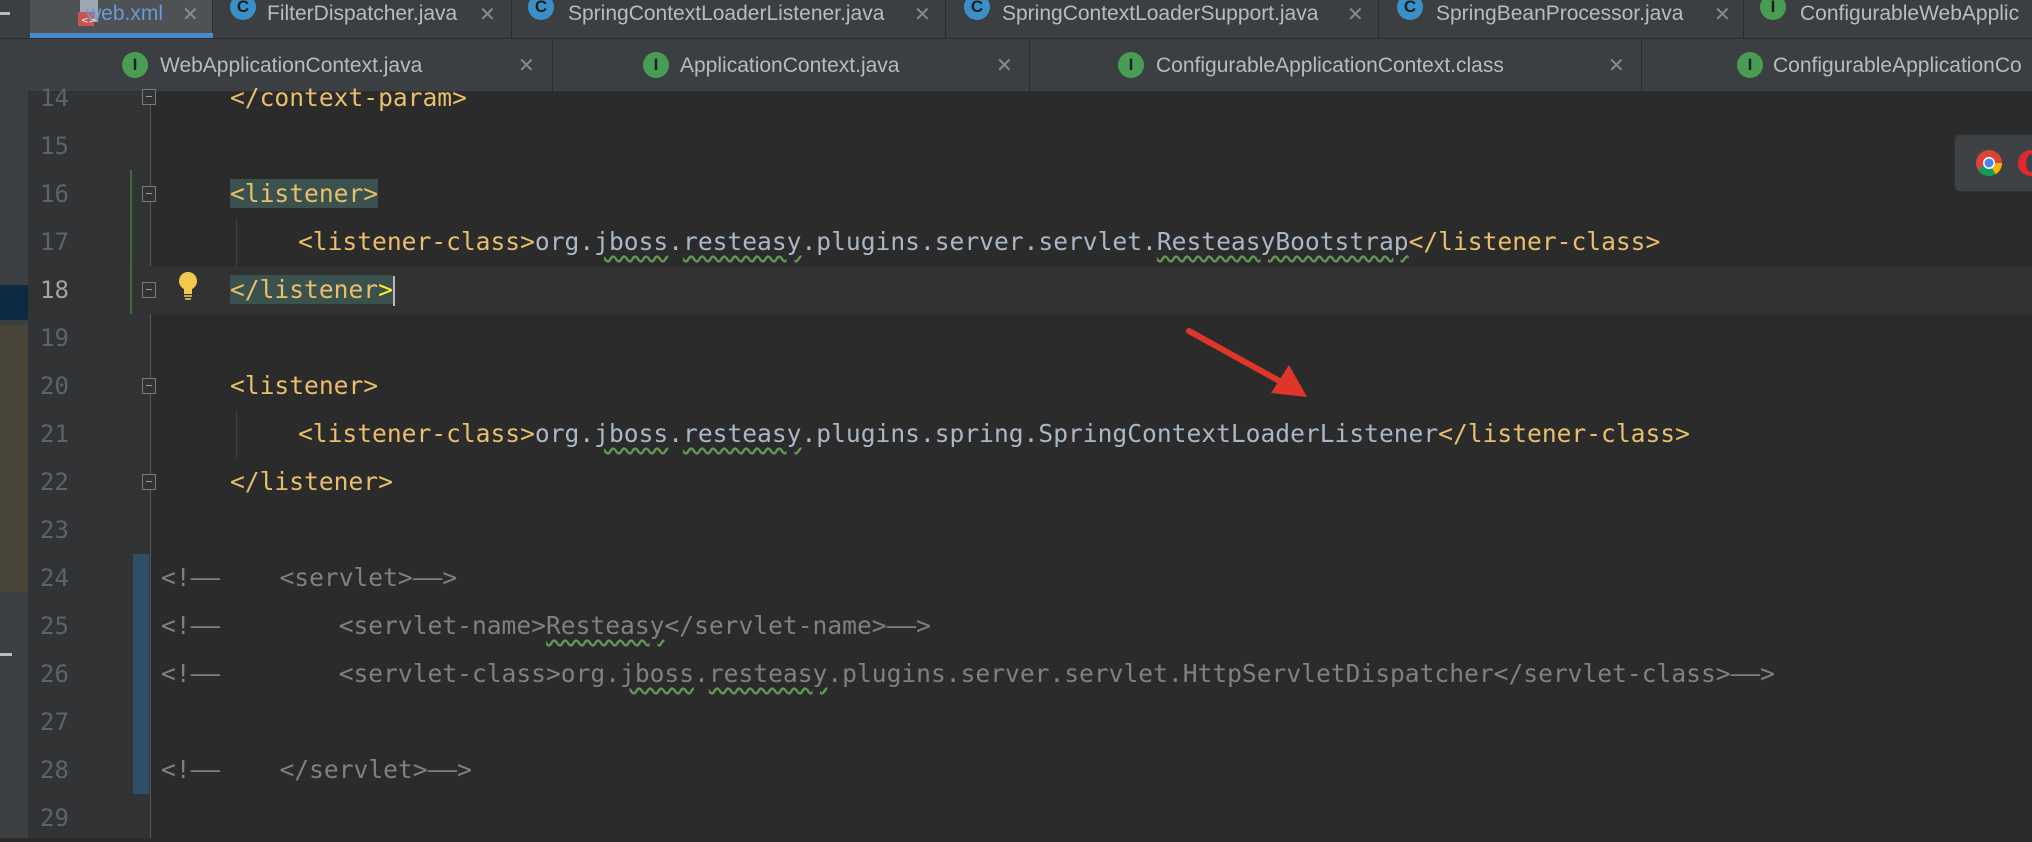  What do you see at coordinates (54, 818) in the screenshot?
I see `line-number: 29` at bounding box center [54, 818].